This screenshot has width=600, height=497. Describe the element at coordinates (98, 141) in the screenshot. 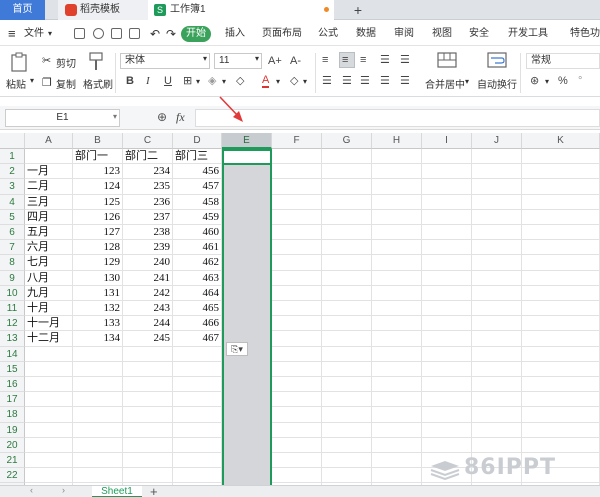

I see `column-header-b: B` at that location.